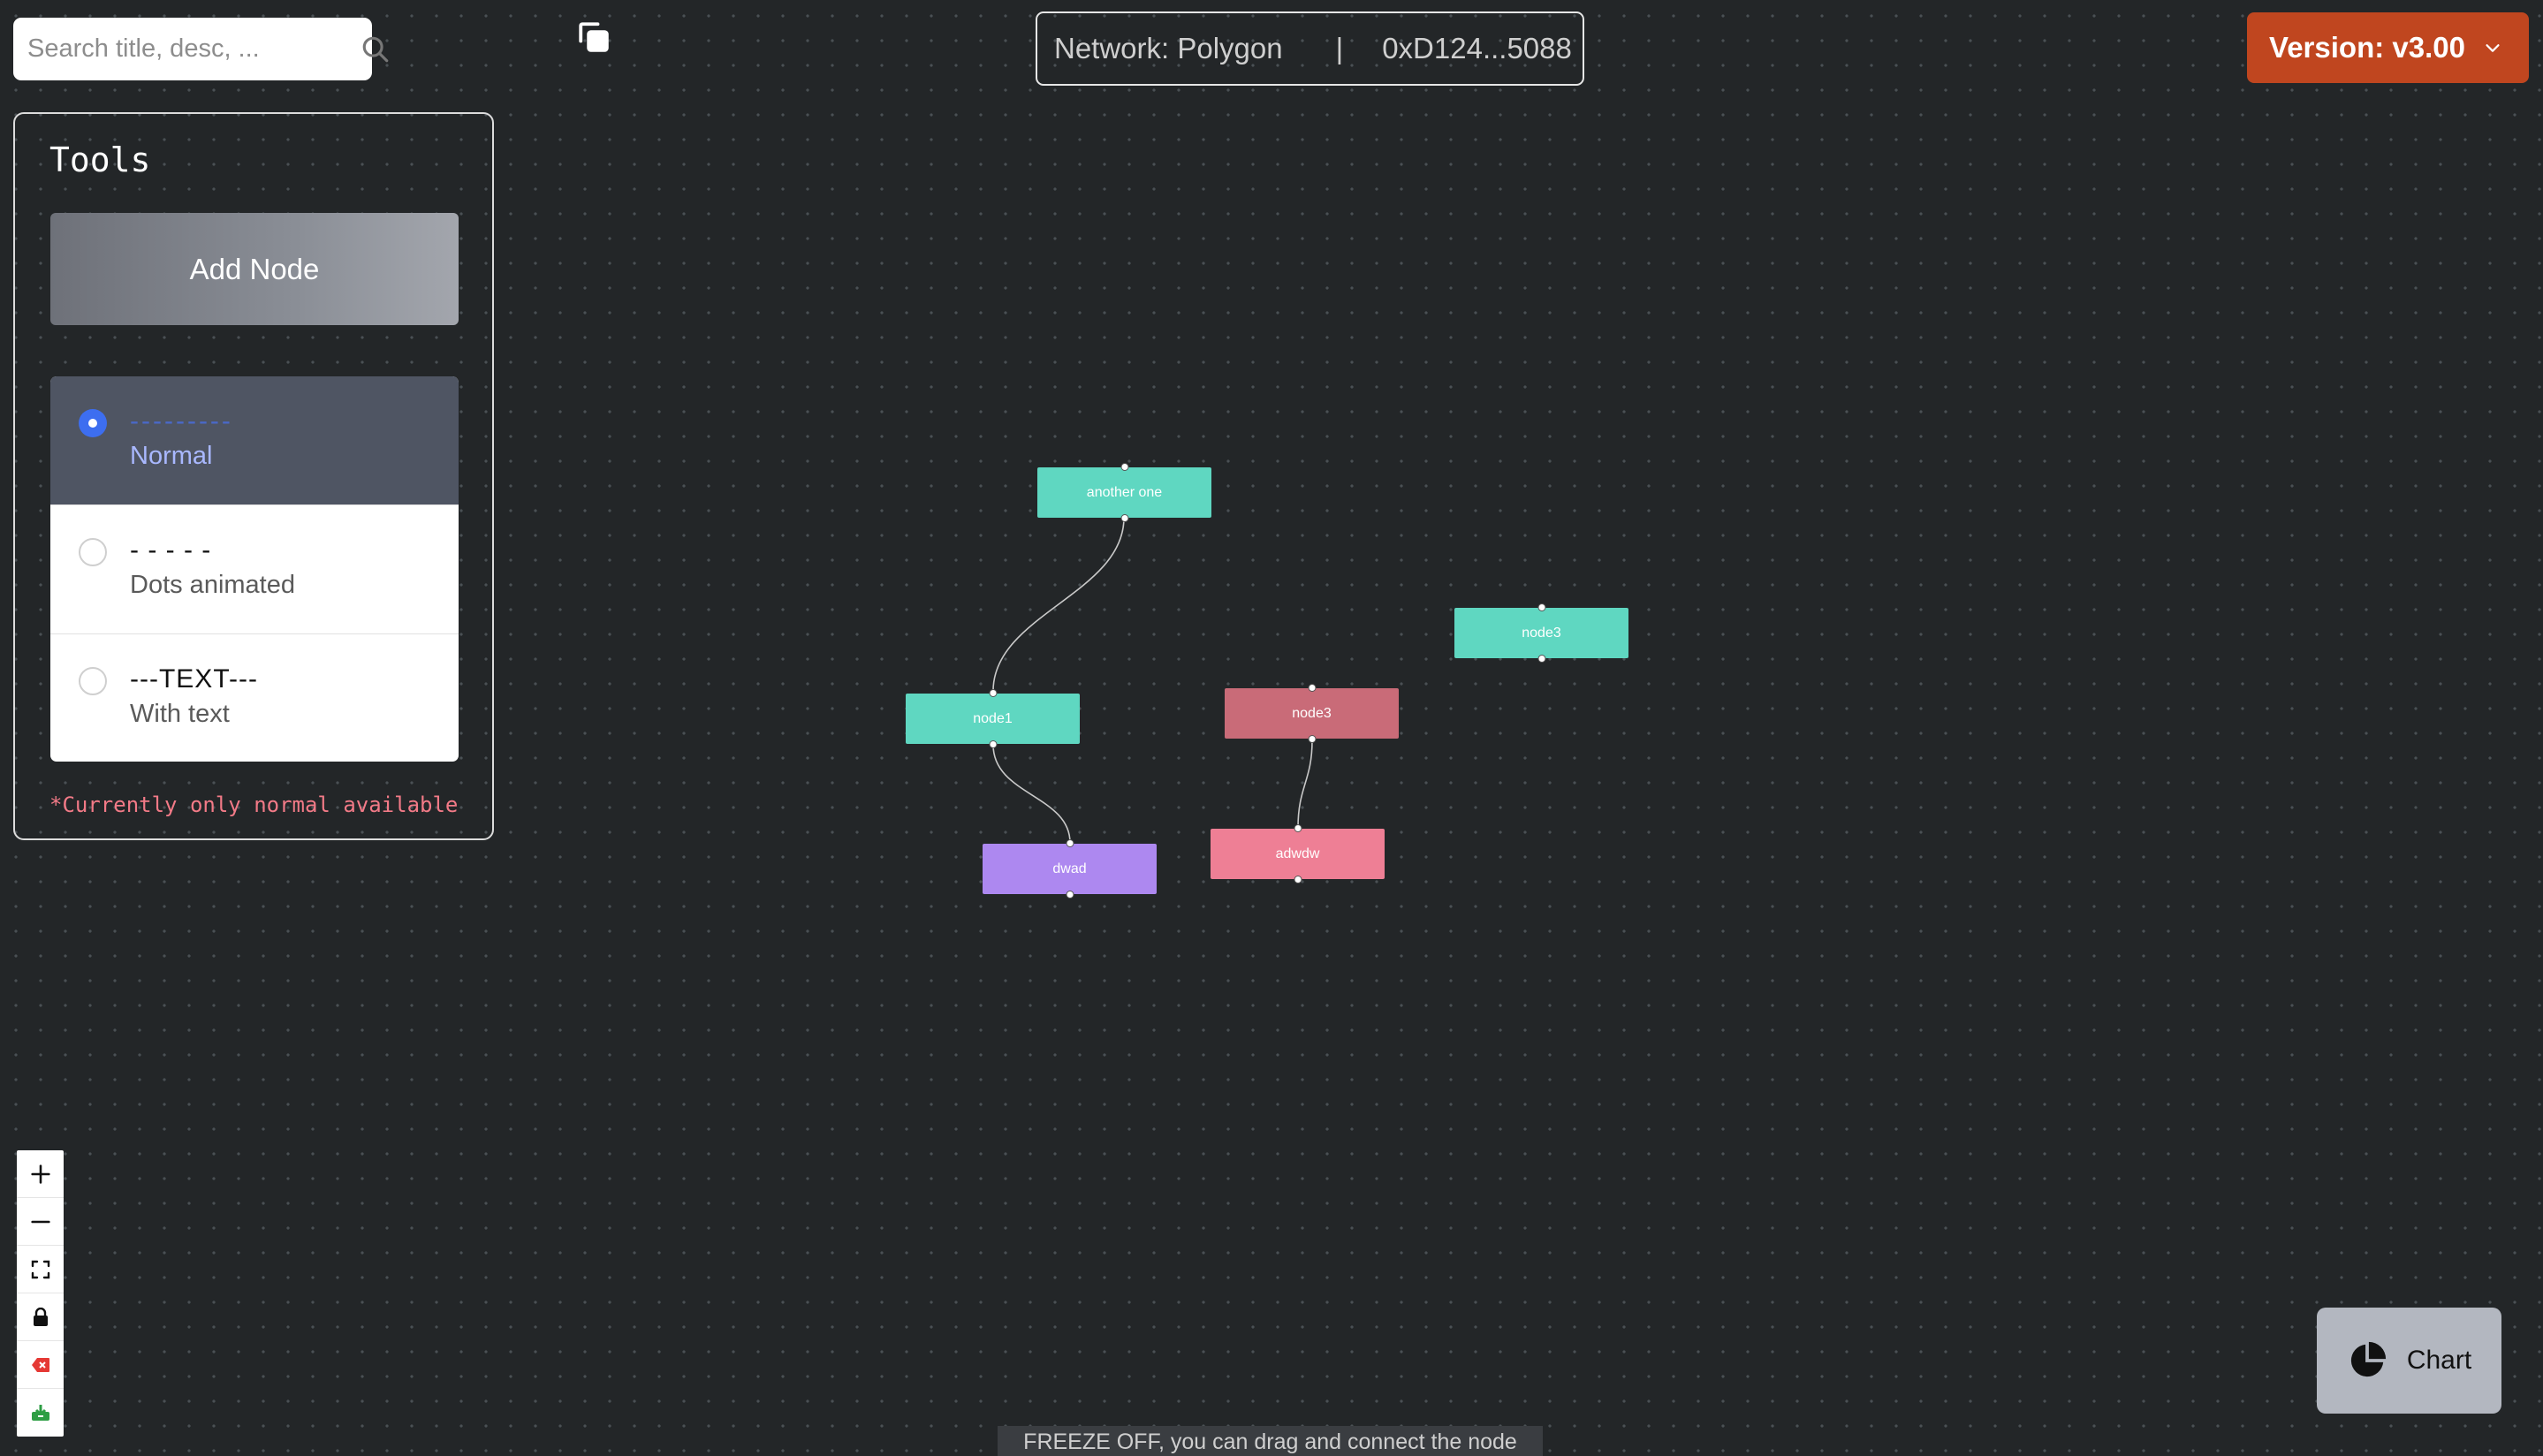 The height and width of the screenshot is (1456, 2543). I want to click on edge-node1-dwad, so click(1031, 794).